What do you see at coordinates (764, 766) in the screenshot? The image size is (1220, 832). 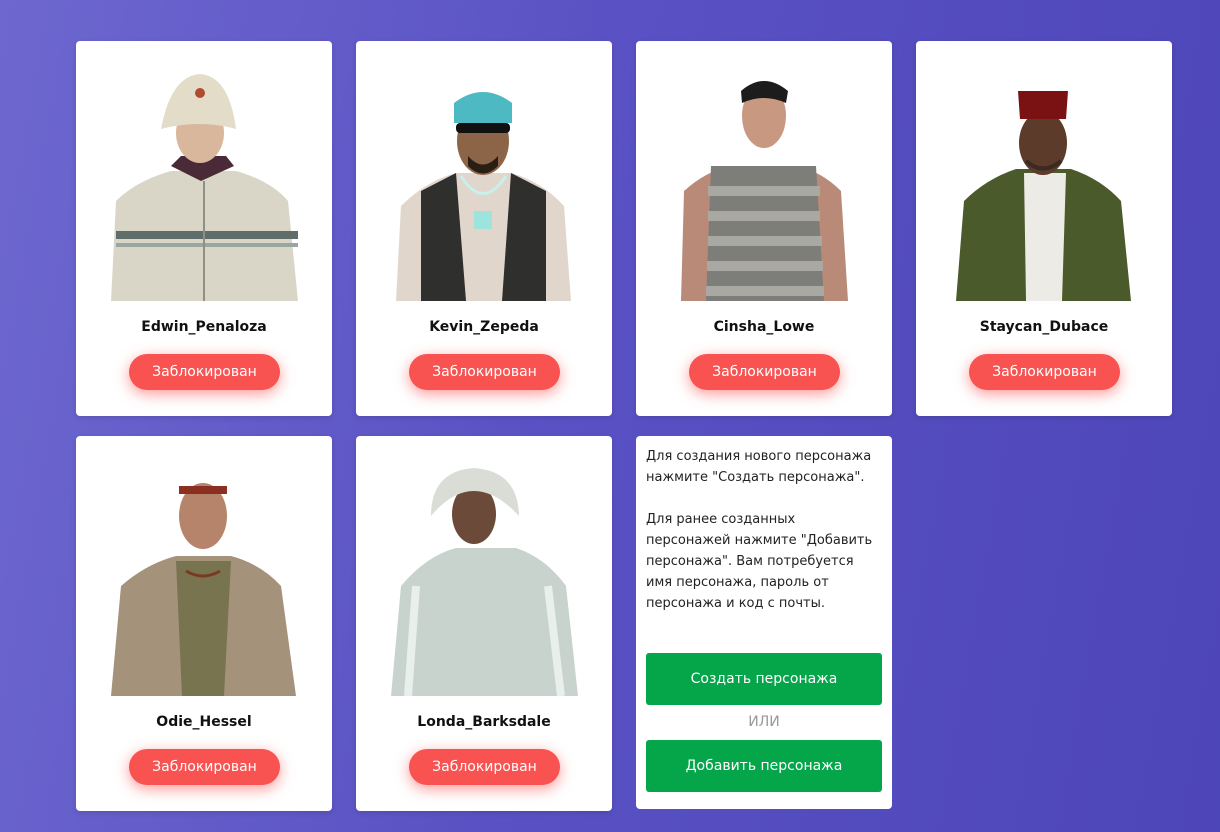 I see `add-character-button: Добавить персонажа` at bounding box center [764, 766].